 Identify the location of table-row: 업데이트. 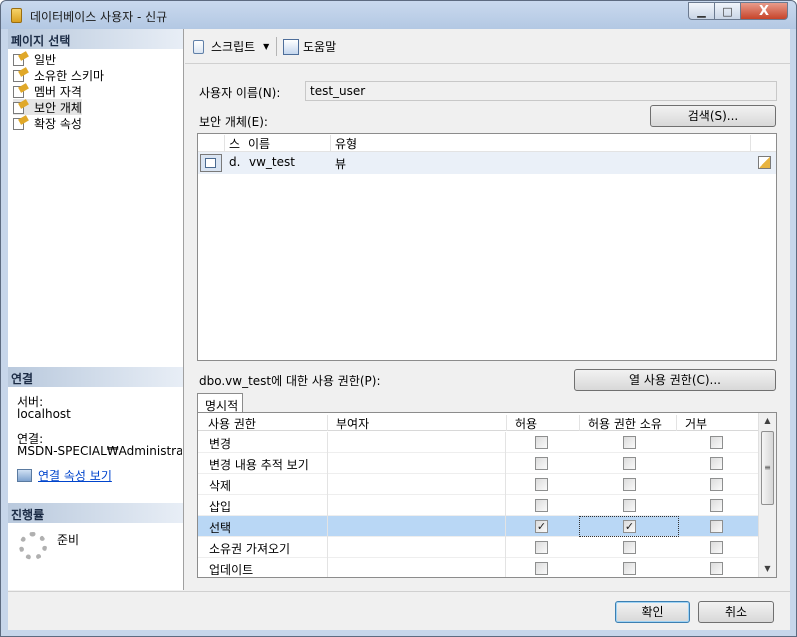
(478, 567).